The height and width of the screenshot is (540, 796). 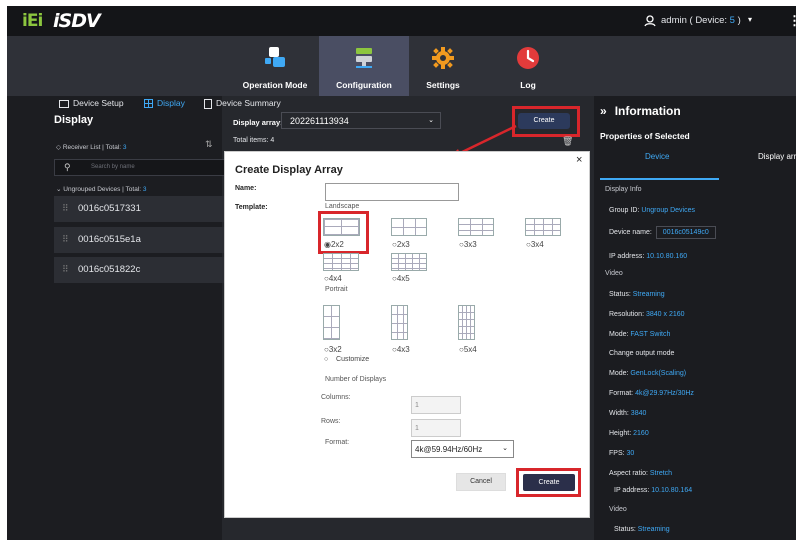 I want to click on cancel-button: Cancel, so click(x=481, y=482).